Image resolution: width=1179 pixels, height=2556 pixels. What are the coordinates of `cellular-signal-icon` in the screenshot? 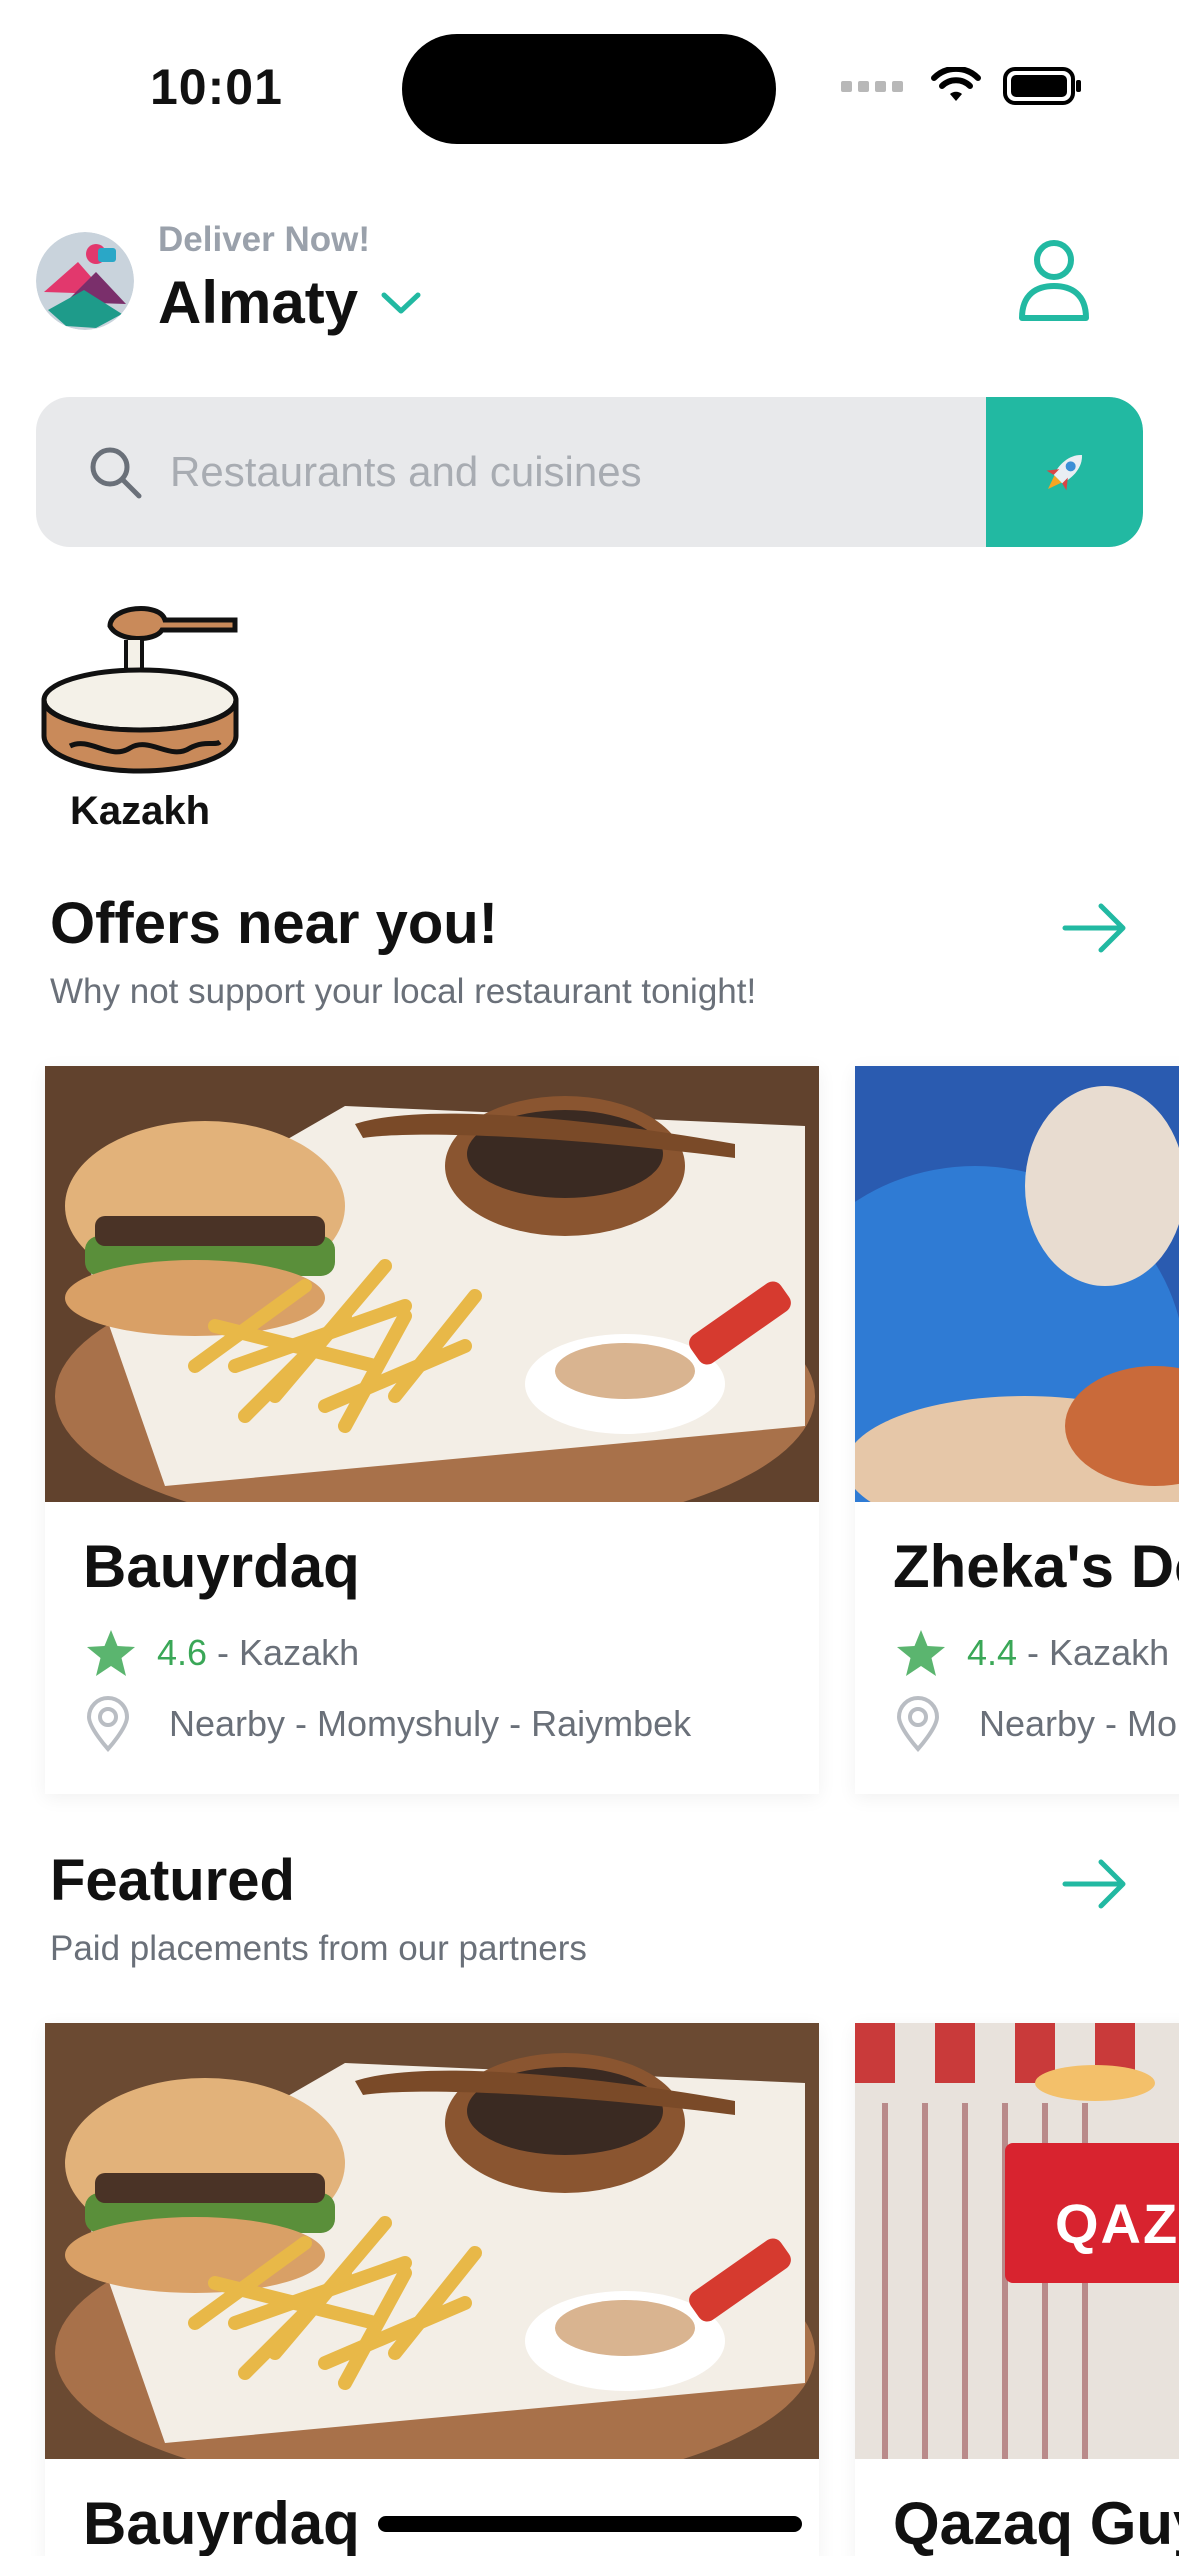 It's located at (872, 86).